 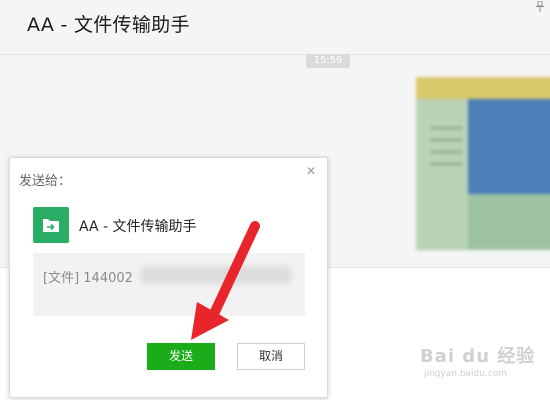 I want to click on recipient-avatar, so click(x=51, y=225).